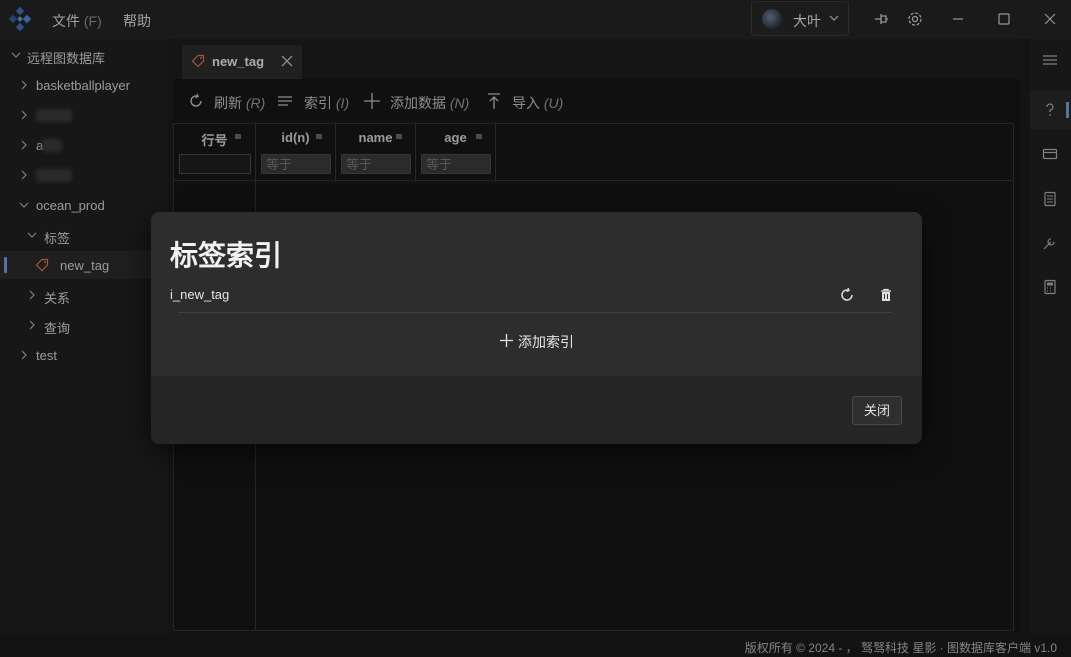 Image resolution: width=1071 pixels, height=657 pixels. I want to click on rebuild-index-icon, so click(847, 295).